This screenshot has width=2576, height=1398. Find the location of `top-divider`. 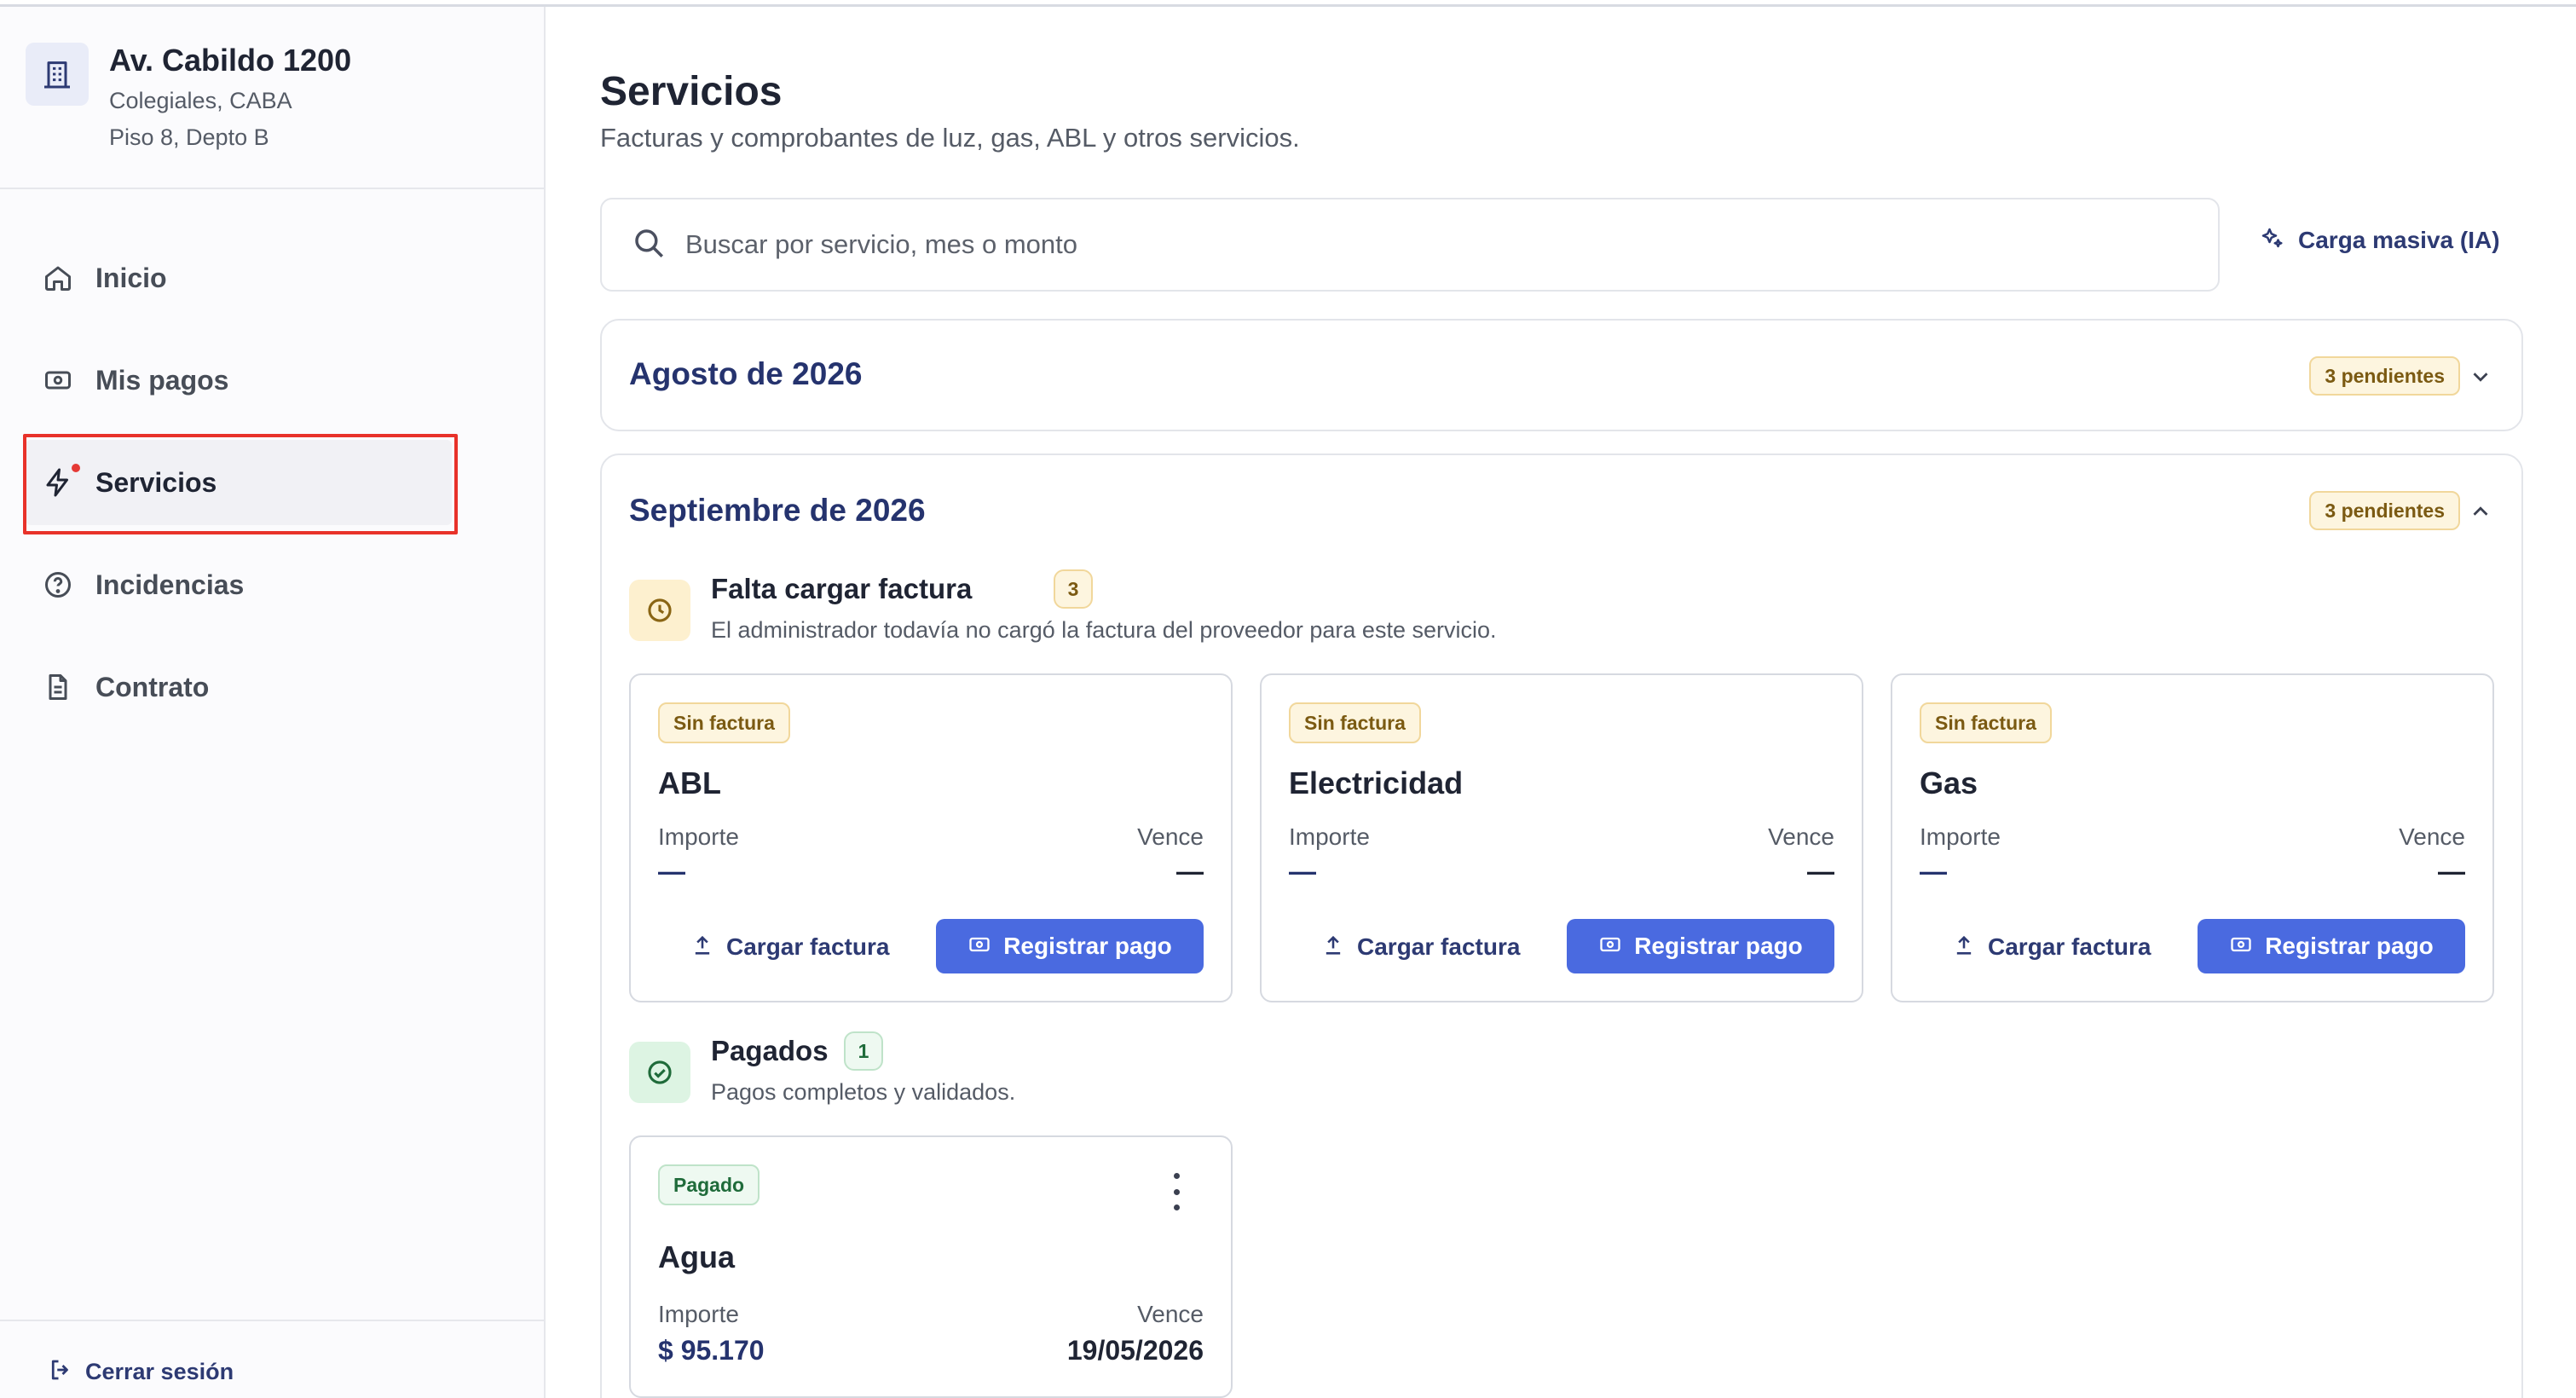

top-divider is located at coordinates (1288, 3).